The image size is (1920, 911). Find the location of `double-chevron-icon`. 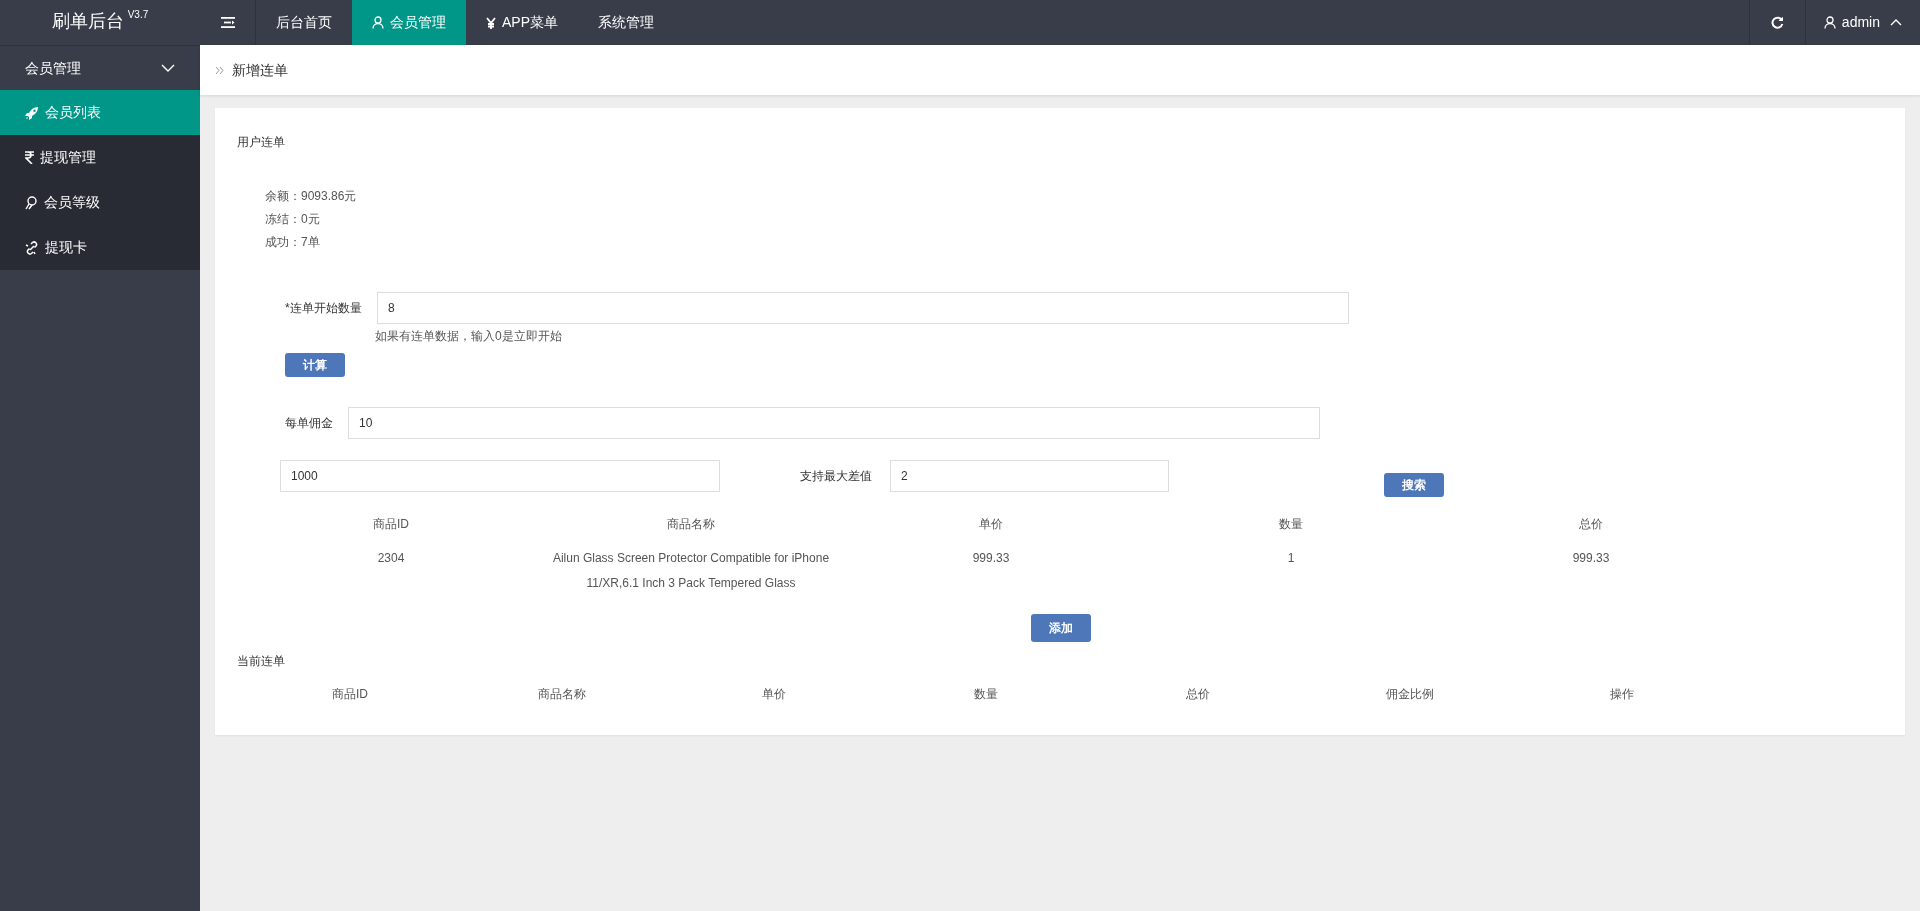

double-chevron-icon is located at coordinates (219, 70).